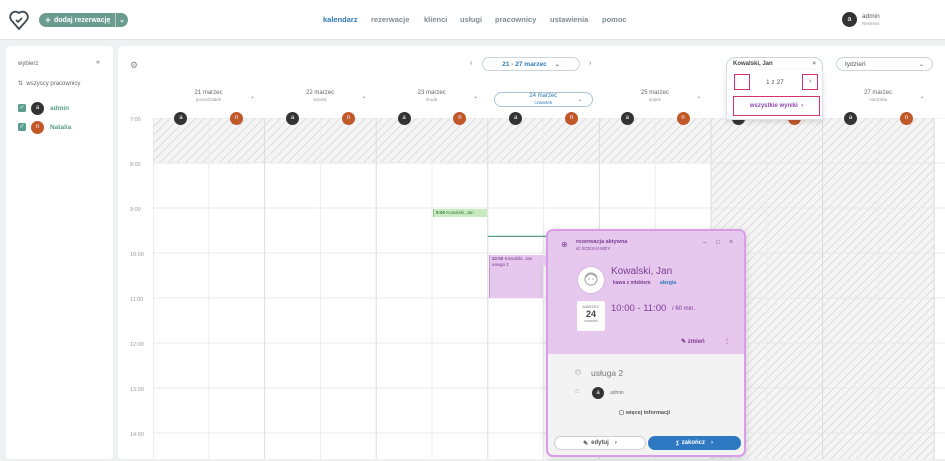 The width and height of the screenshot is (945, 461). Describe the element at coordinates (694, 443) in the screenshot. I see `finish-button: ⁒ zakończ ›` at that location.